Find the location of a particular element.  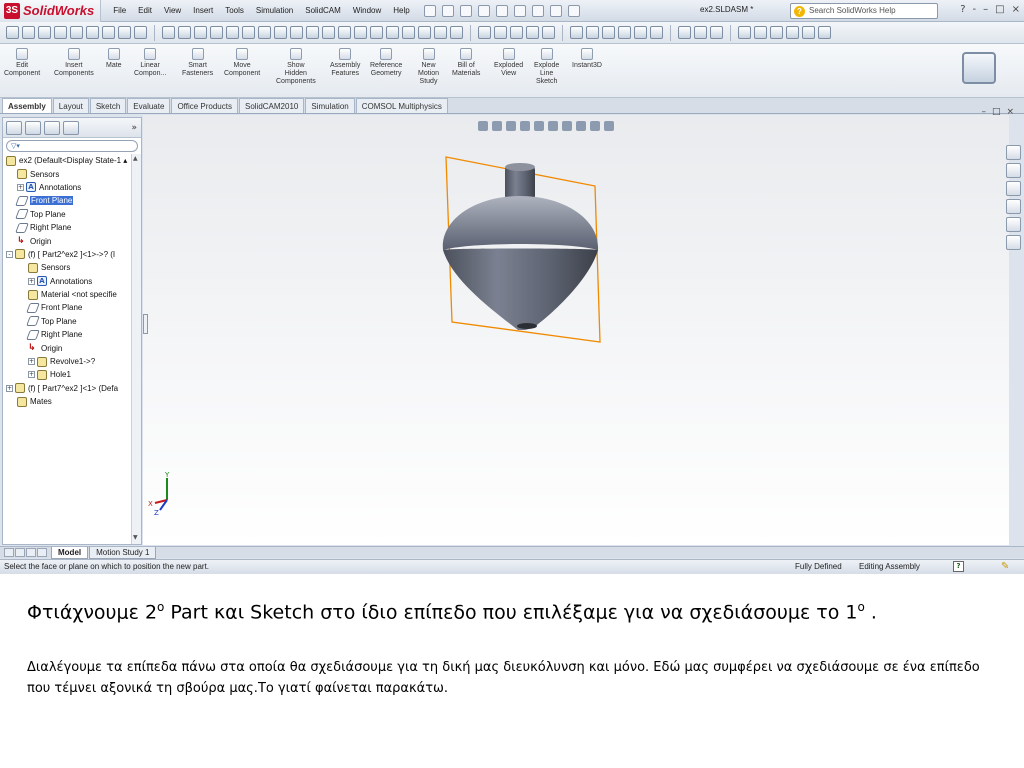

cam-settings-icon is located at coordinates (548, 32).